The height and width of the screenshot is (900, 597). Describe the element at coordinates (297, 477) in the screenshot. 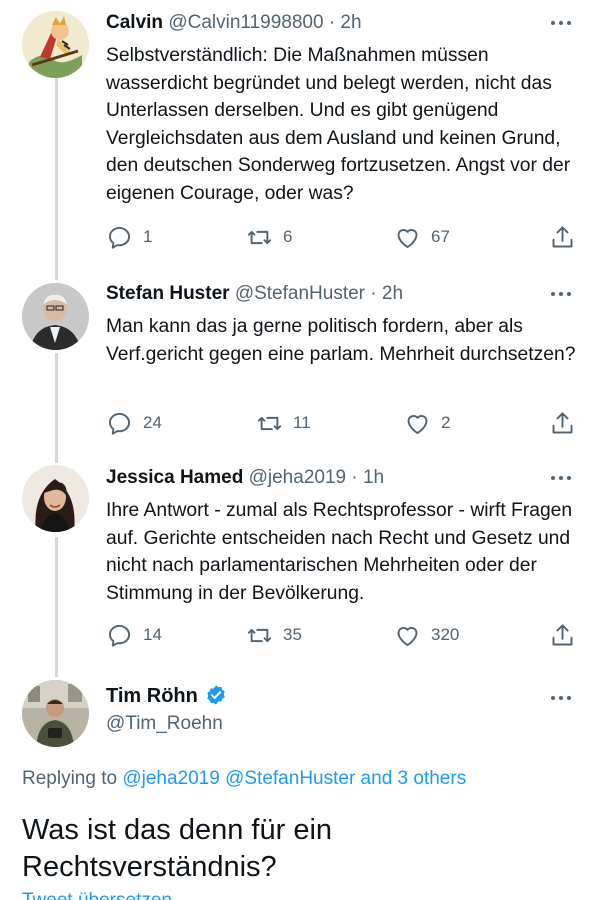

I see `author-handle: @jeha2019` at that location.